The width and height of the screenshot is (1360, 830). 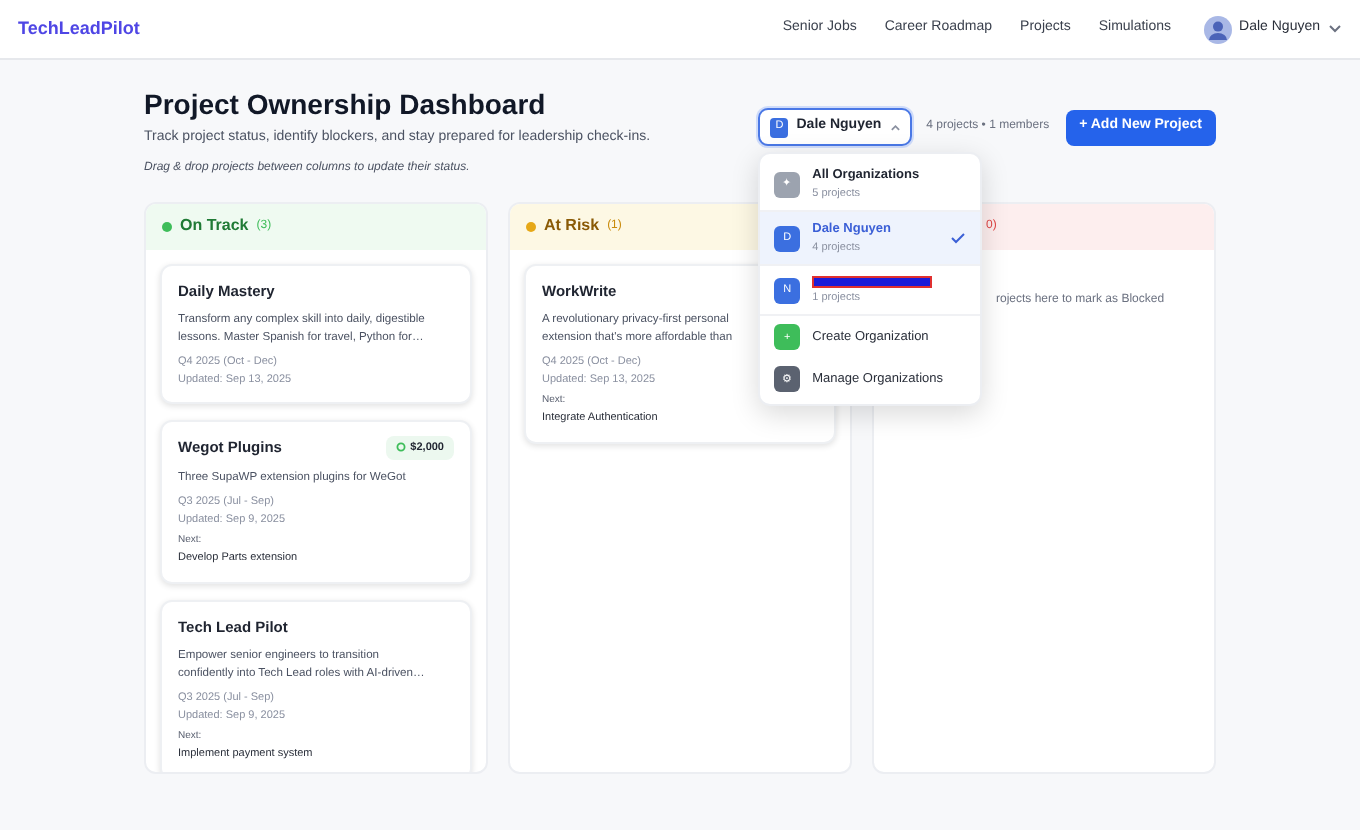 What do you see at coordinates (401, 447) in the screenshot?
I see `coin-icon` at bounding box center [401, 447].